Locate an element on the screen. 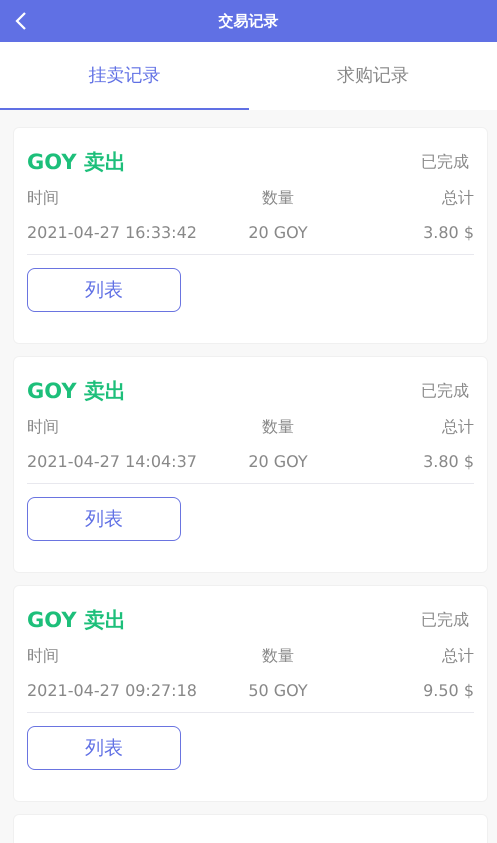  quantity-value: 50 GOY is located at coordinates (278, 690).